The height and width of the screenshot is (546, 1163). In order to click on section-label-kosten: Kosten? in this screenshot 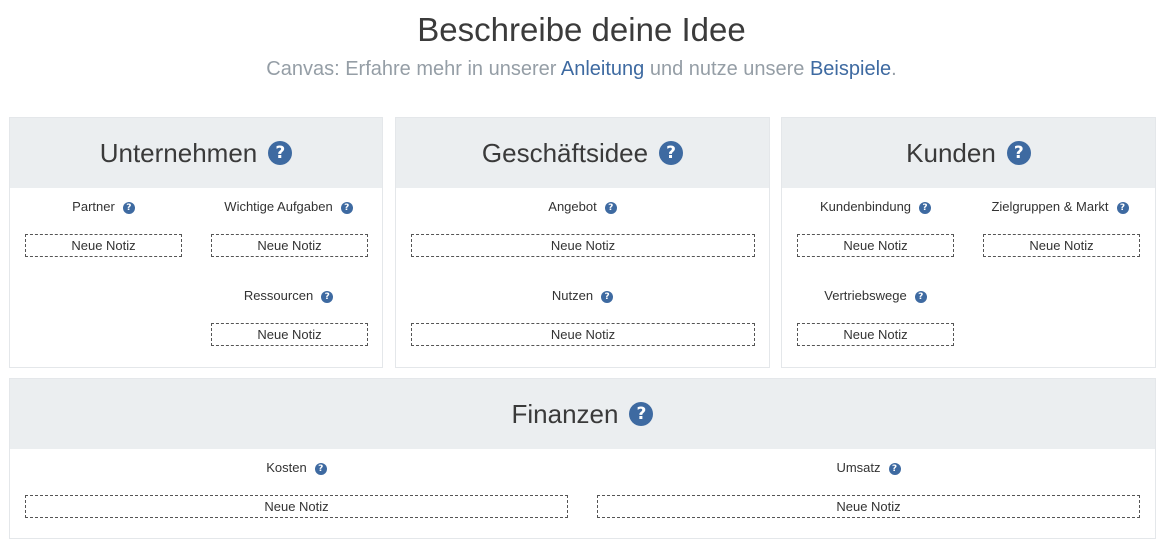, I will do `click(296, 468)`.